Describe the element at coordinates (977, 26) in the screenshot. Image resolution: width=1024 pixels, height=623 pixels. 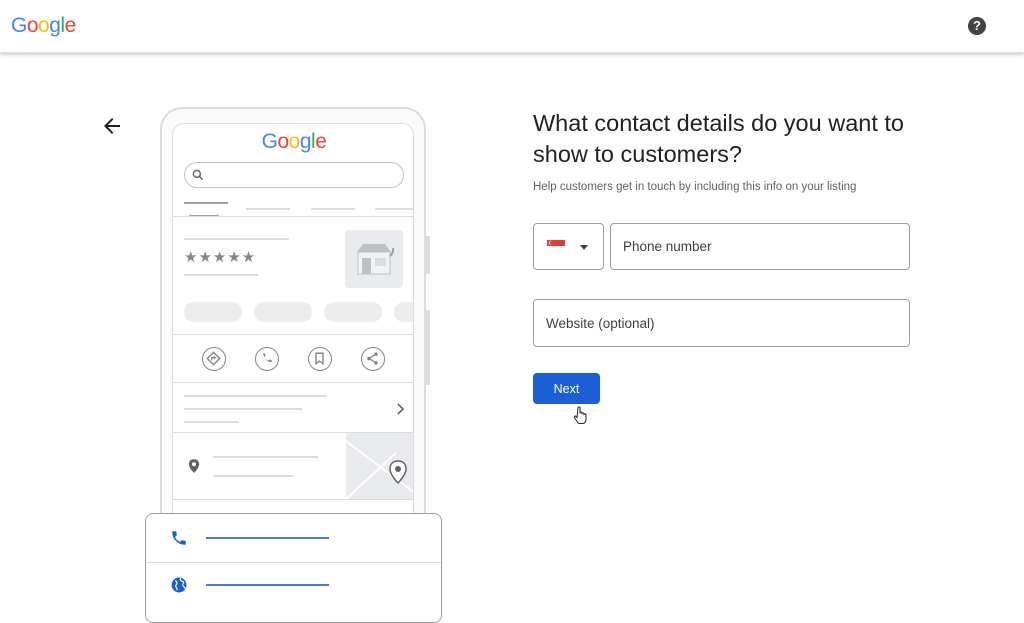
I see `help-icon: ?` at that location.